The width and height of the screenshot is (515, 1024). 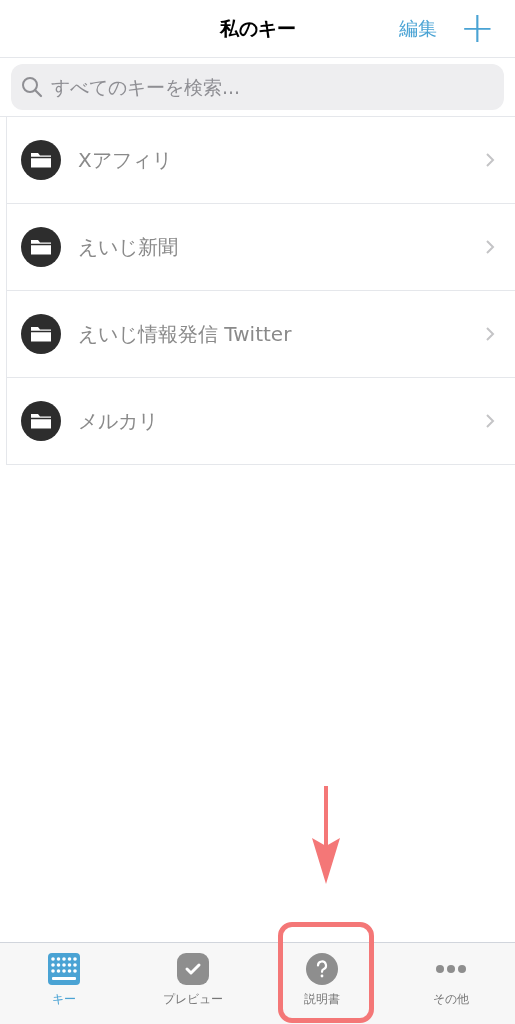 What do you see at coordinates (64, 969) in the screenshot?
I see `keyboard-icon` at bounding box center [64, 969].